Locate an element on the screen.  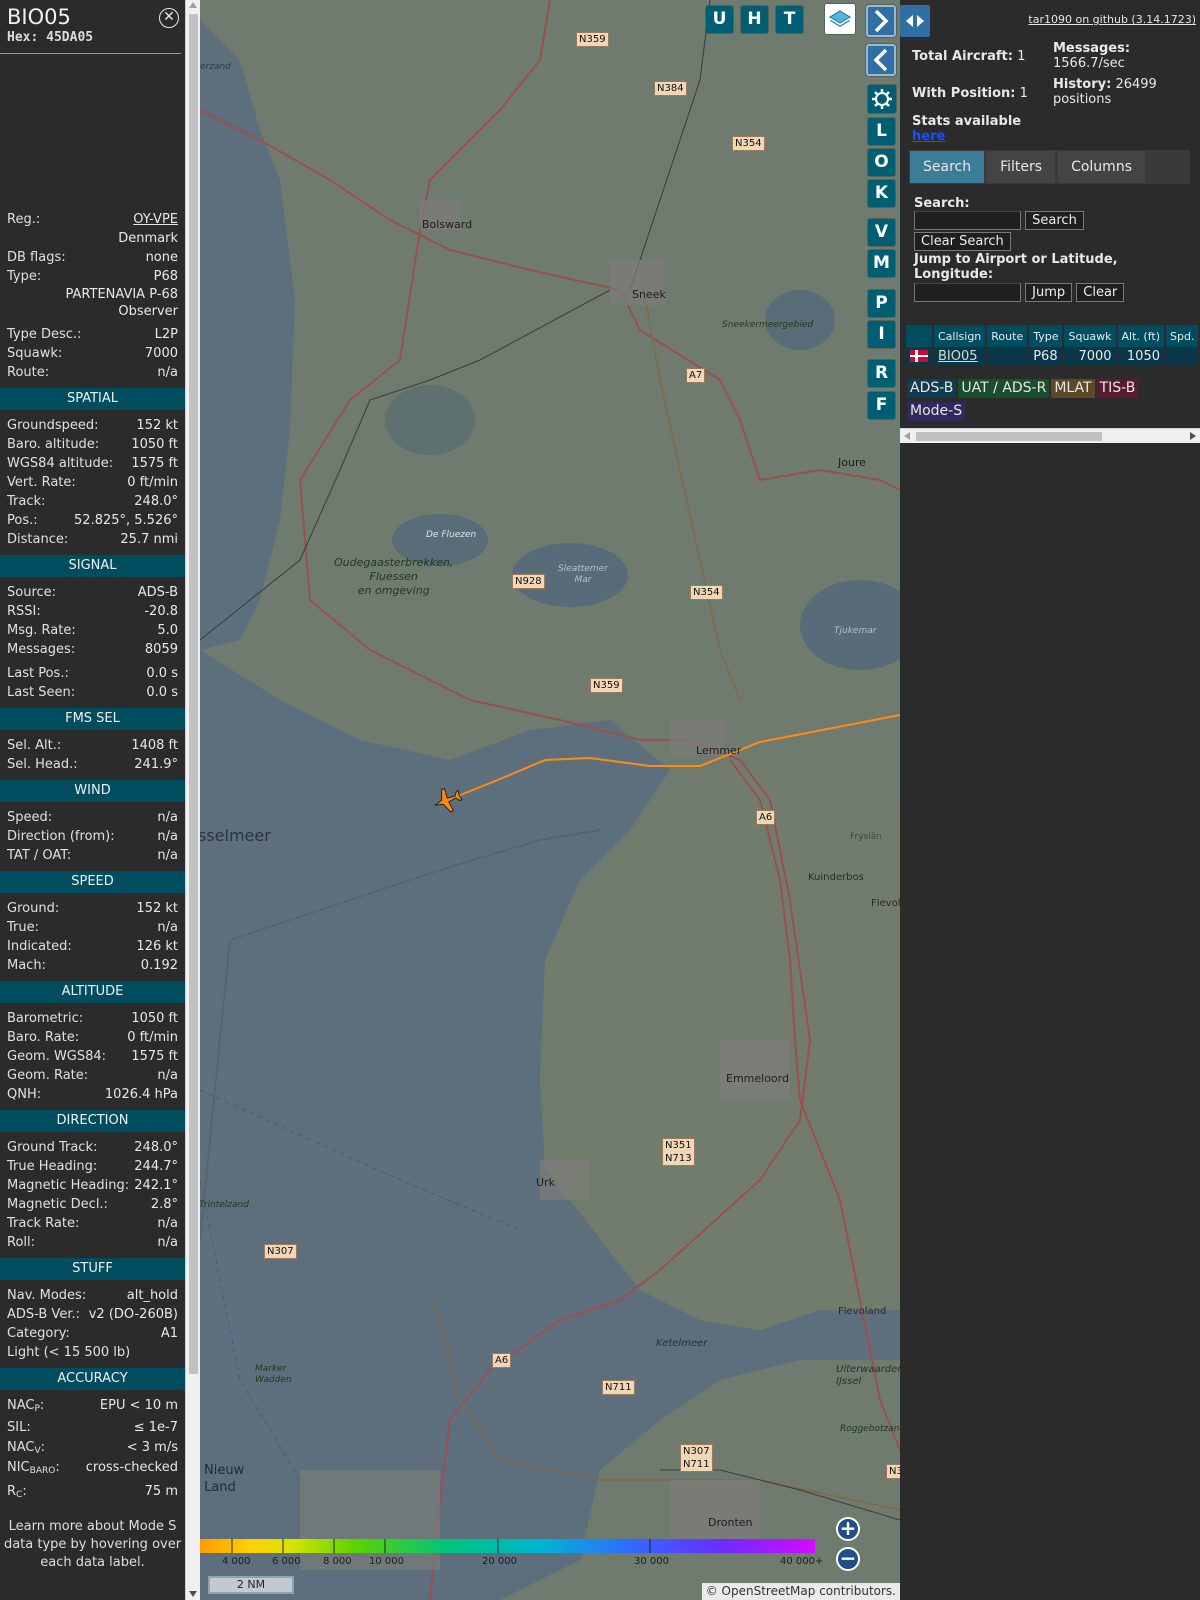
signal-label: Messages: is located at coordinates (41, 649).